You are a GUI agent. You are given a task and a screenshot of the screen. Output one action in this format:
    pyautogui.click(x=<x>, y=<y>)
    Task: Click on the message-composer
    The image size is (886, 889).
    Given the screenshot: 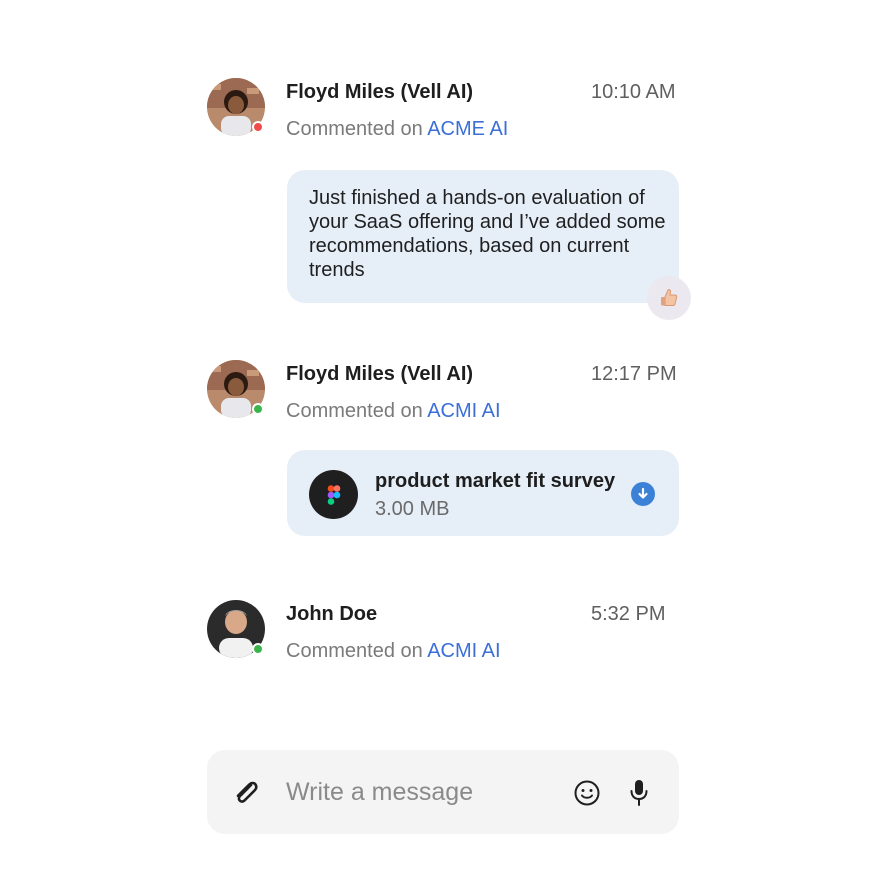 What is the action you would take?
    pyautogui.click(x=443, y=792)
    